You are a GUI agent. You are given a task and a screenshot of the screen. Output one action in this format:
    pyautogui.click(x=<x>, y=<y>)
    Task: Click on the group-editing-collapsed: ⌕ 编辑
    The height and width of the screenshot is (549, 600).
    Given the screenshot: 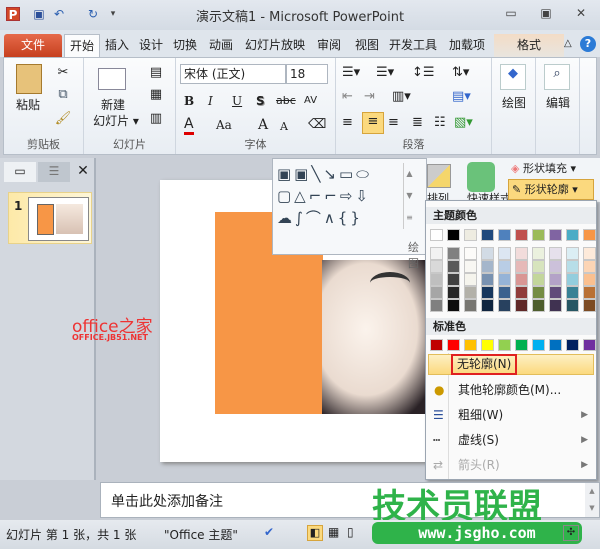 What is the action you would take?
    pyautogui.click(x=558, y=106)
    